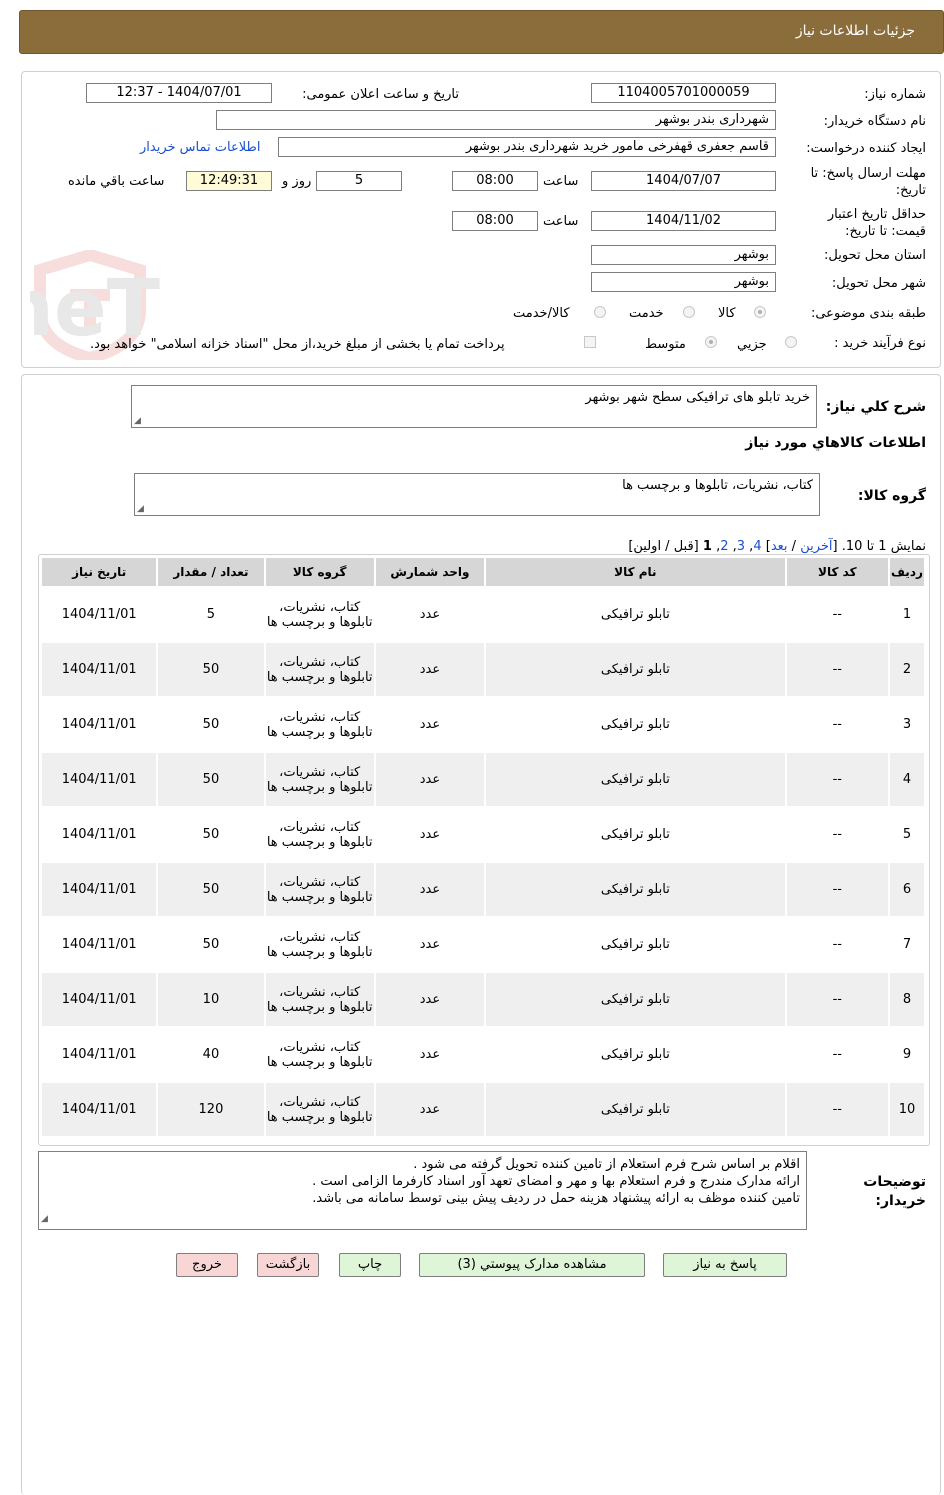 This screenshot has width=944, height=1495. What do you see at coordinates (99, 572) in the screenshot?
I see `col-need-date: تاریخ نیاز` at bounding box center [99, 572].